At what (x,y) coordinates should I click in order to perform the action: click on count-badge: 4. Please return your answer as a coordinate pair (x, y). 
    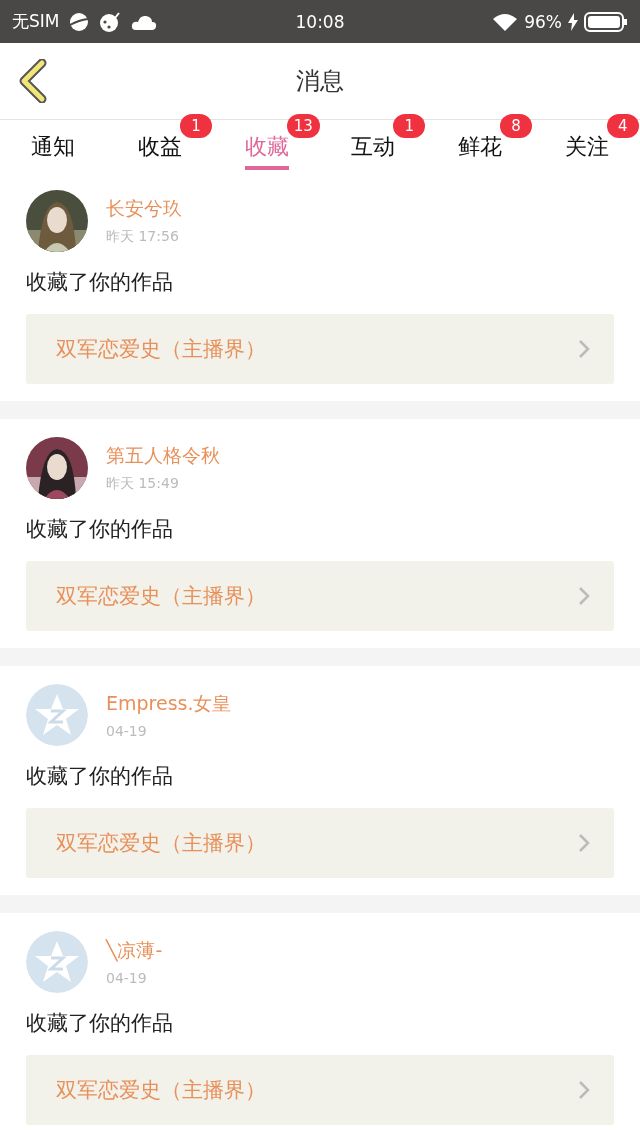
    Looking at the image, I should click on (622, 126).